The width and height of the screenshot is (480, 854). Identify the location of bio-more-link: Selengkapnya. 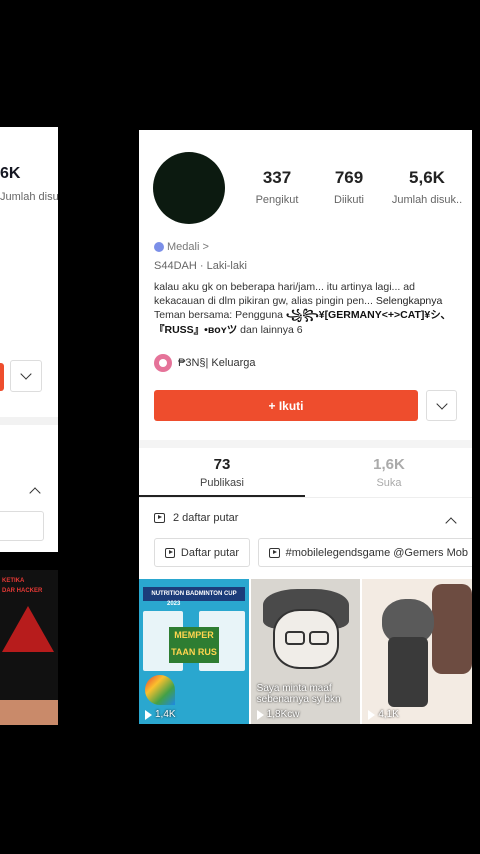
(409, 301).